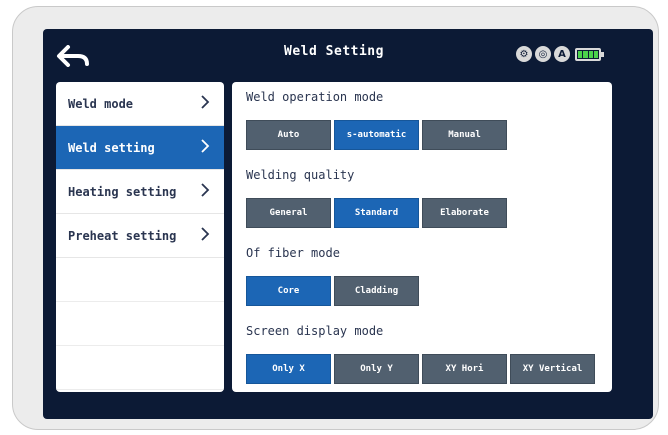 This screenshot has width=668, height=435. Describe the element at coordinates (315, 97) in the screenshot. I see `section-label: Weld operation mode` at that location.